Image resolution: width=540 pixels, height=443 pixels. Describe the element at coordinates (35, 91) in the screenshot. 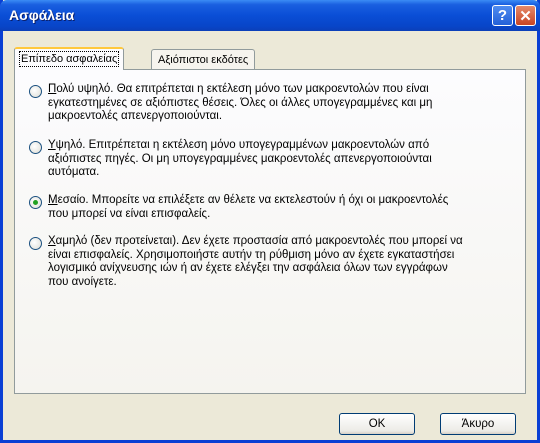

I see `radio-very-high` at that location.